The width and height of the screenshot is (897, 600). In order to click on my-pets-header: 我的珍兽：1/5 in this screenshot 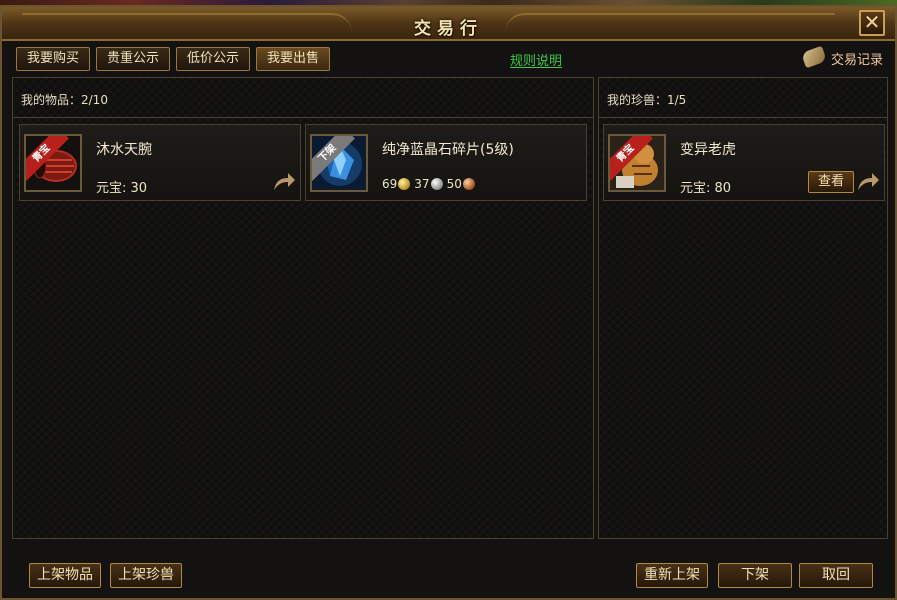, I will do `click(743, 98)`.